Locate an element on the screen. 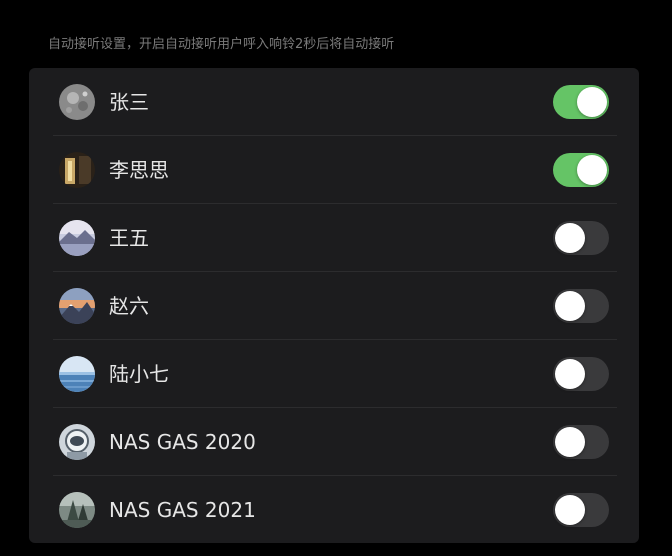 The height and width of the screenshot is (556, 672). contact-name: NAS GAS 2021 is located at coordinates (182, 510).